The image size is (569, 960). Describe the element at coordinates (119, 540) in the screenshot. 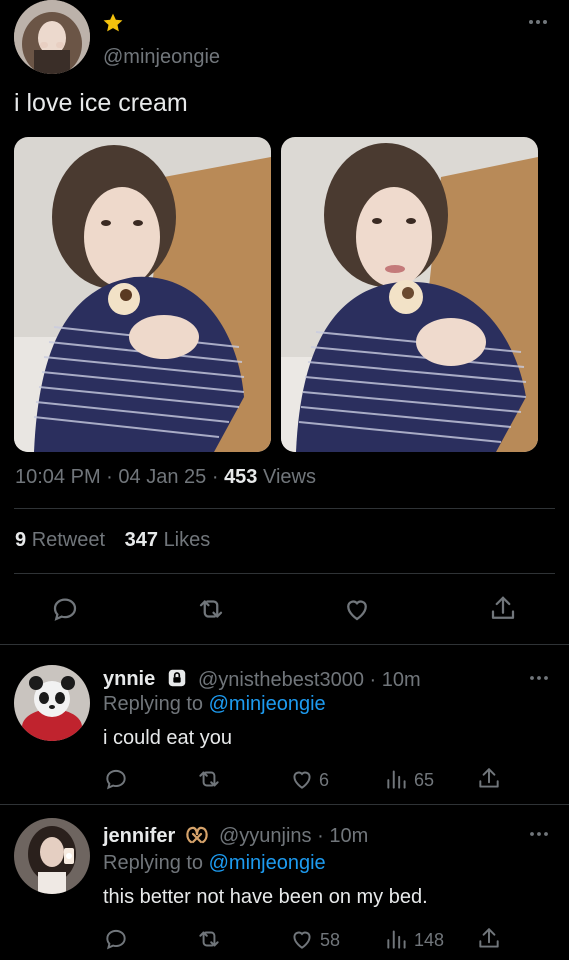

I see `tweet-stats: 9 Retweet 347 Likes` at that location.